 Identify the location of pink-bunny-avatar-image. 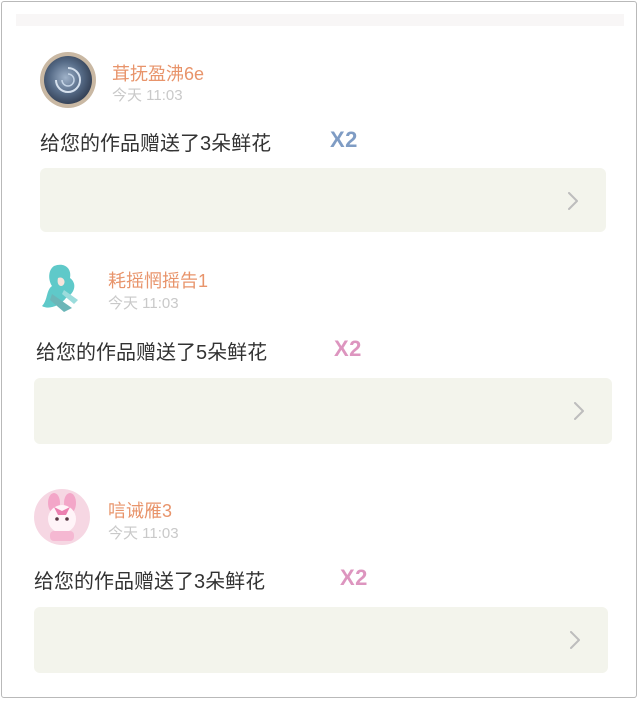
(62, 517).